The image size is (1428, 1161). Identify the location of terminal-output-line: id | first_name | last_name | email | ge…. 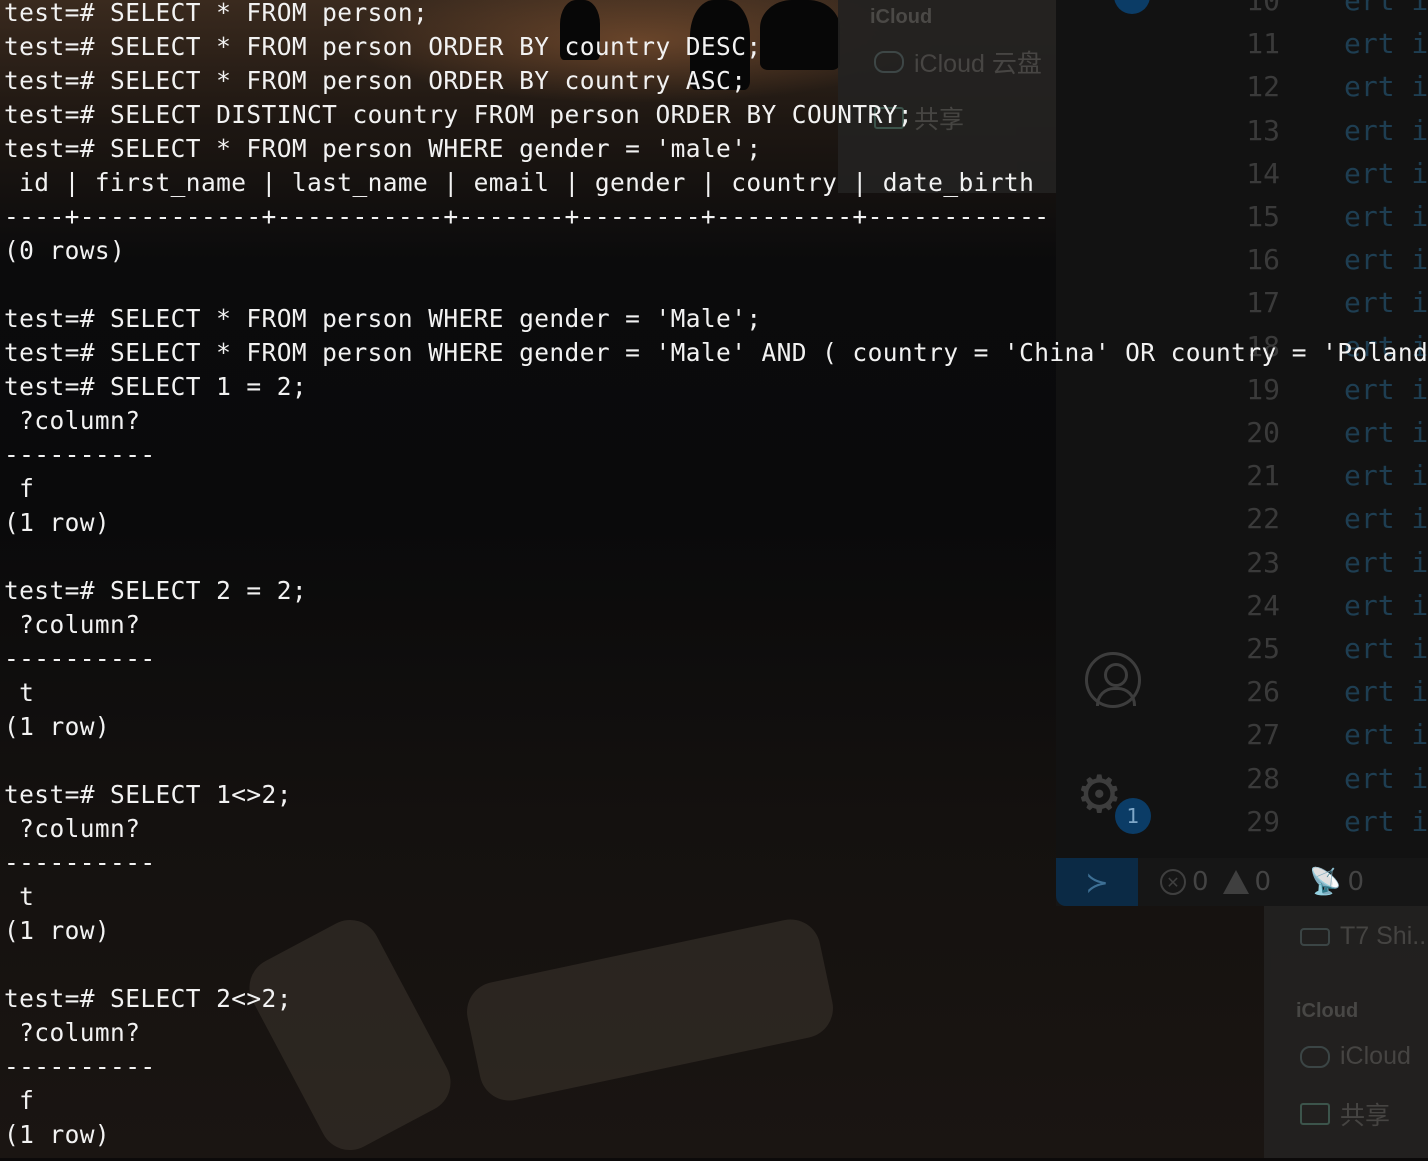
(519, 182).